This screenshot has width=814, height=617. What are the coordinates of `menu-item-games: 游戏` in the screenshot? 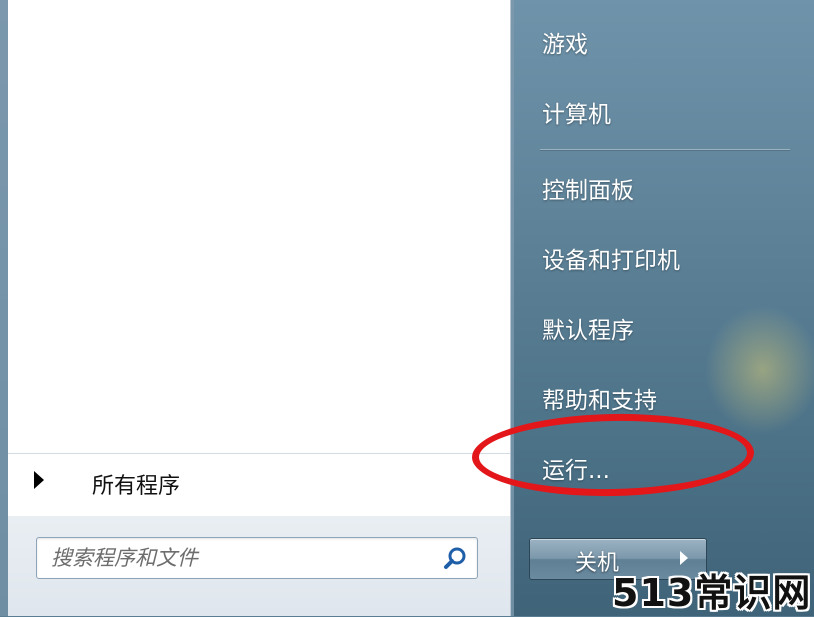 It's located at (565, 42).